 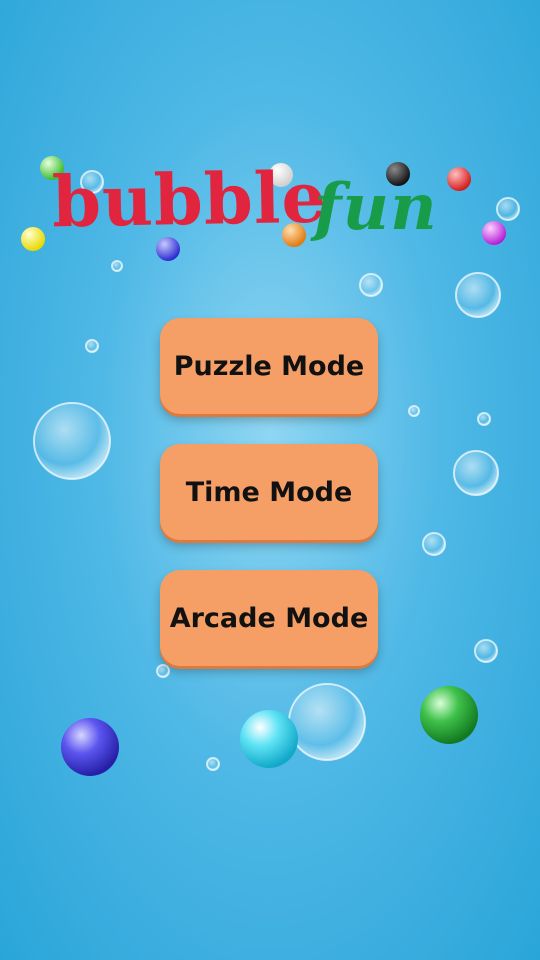 I want to click on purple-ball, so click(x=494, y=233).